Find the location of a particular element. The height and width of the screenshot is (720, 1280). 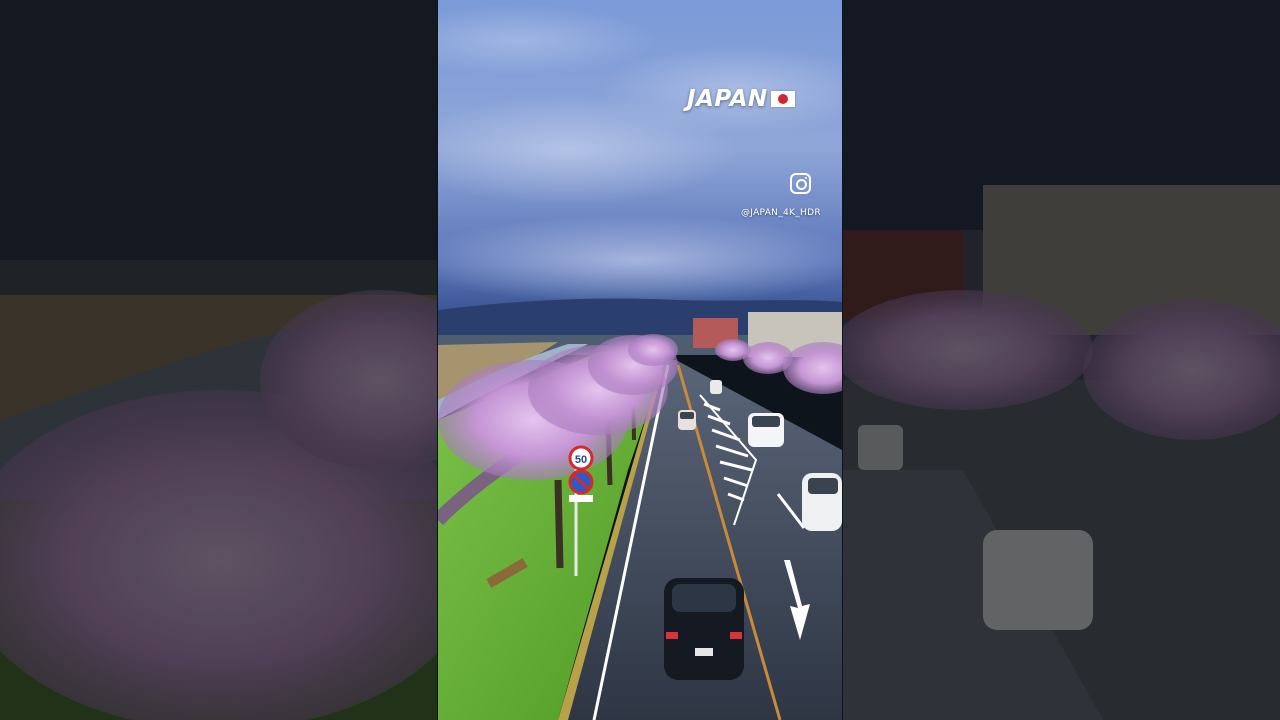

japan-flag-icon is located at coordinates (782, 99).